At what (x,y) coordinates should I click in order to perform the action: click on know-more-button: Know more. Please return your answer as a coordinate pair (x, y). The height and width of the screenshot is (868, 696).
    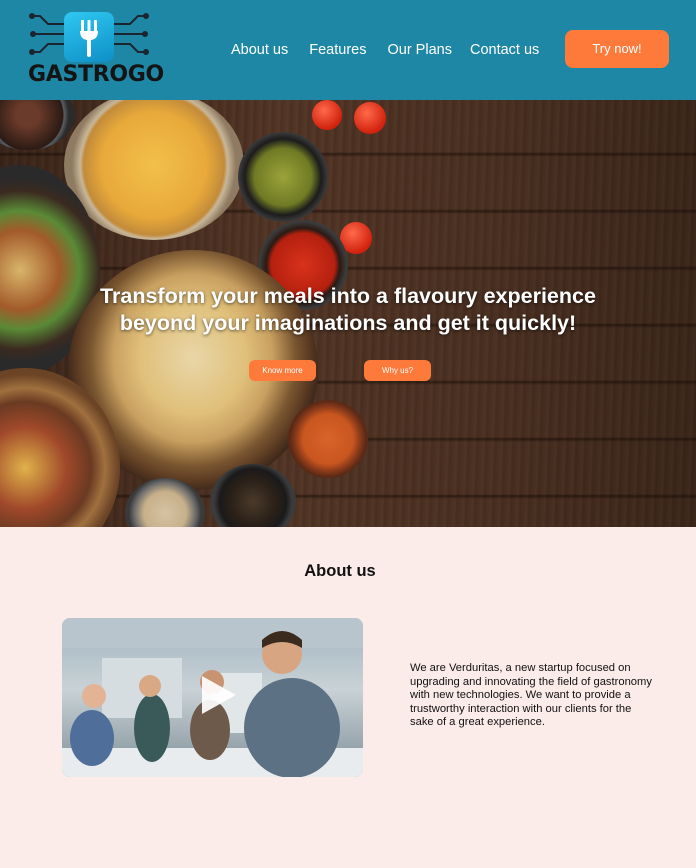
    Looking at the image, I should click on (282, 370).